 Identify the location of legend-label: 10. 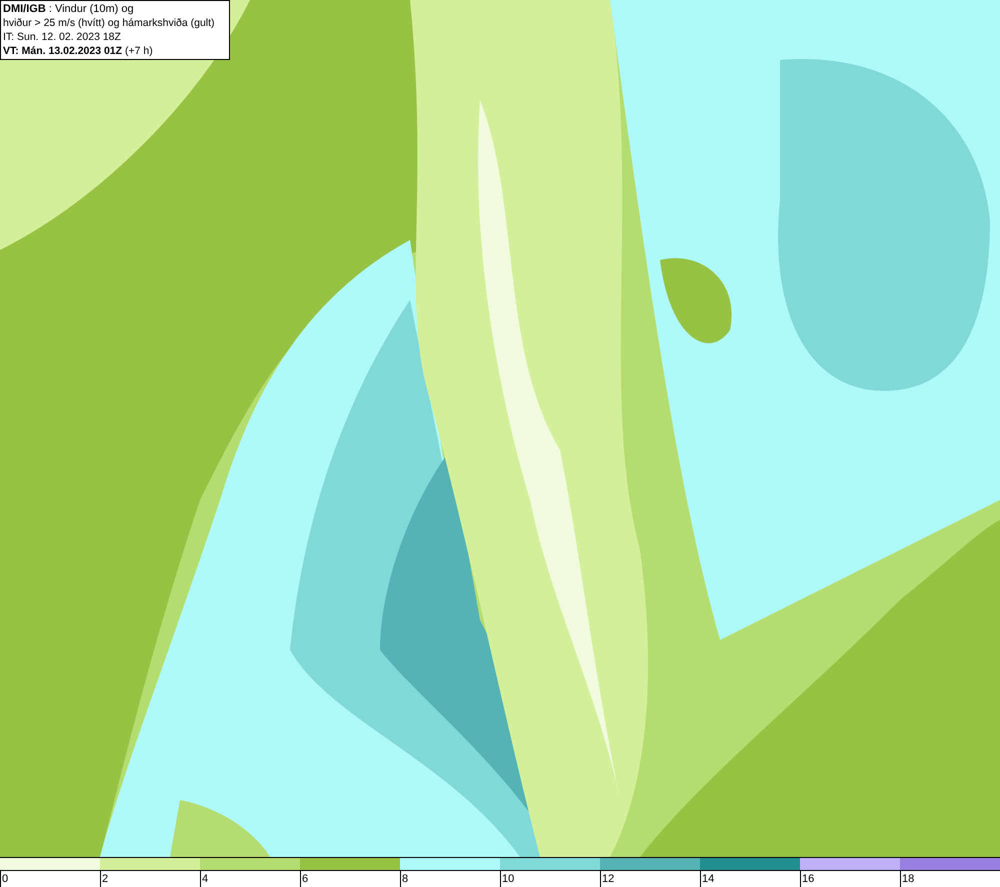
(508, 879).